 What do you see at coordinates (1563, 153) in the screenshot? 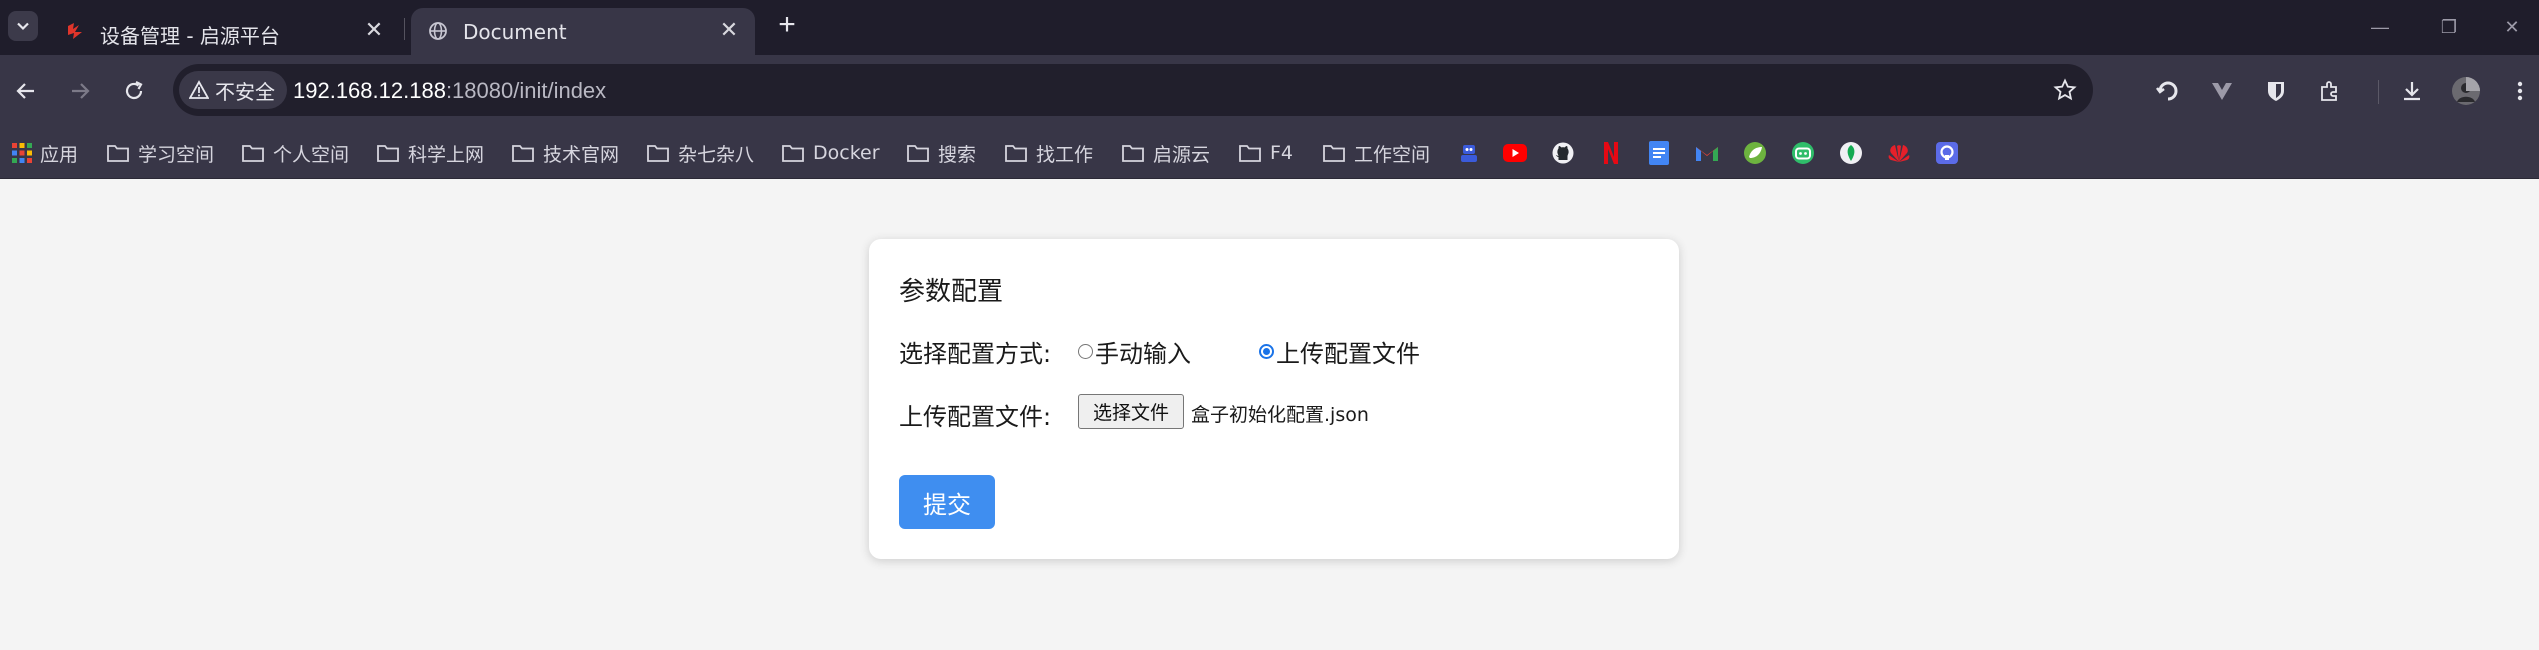
I see `github-icon` at bounding box center [1563, 153].